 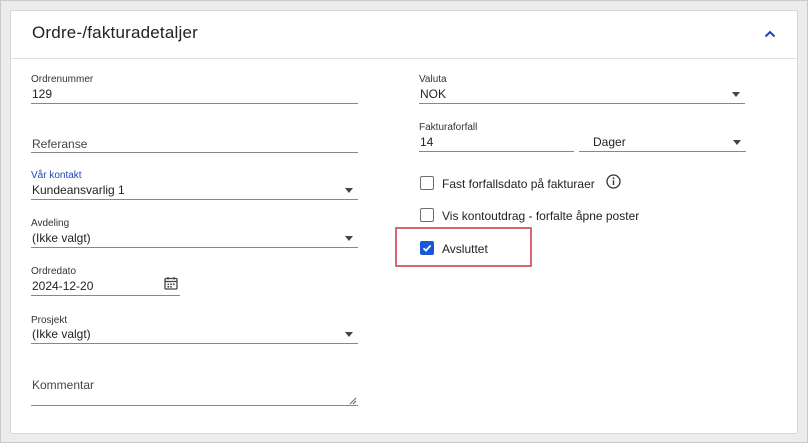 I want to click on ordredato-field: Ordredato 2024-12-20, so click(x=105, y=282).